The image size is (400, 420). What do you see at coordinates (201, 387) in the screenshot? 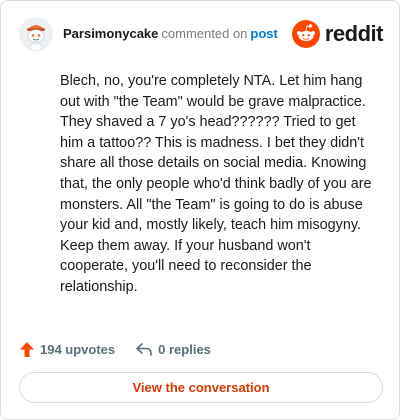
I see `view-conversation-button: View the conversation` at bounding box center [201, 387].